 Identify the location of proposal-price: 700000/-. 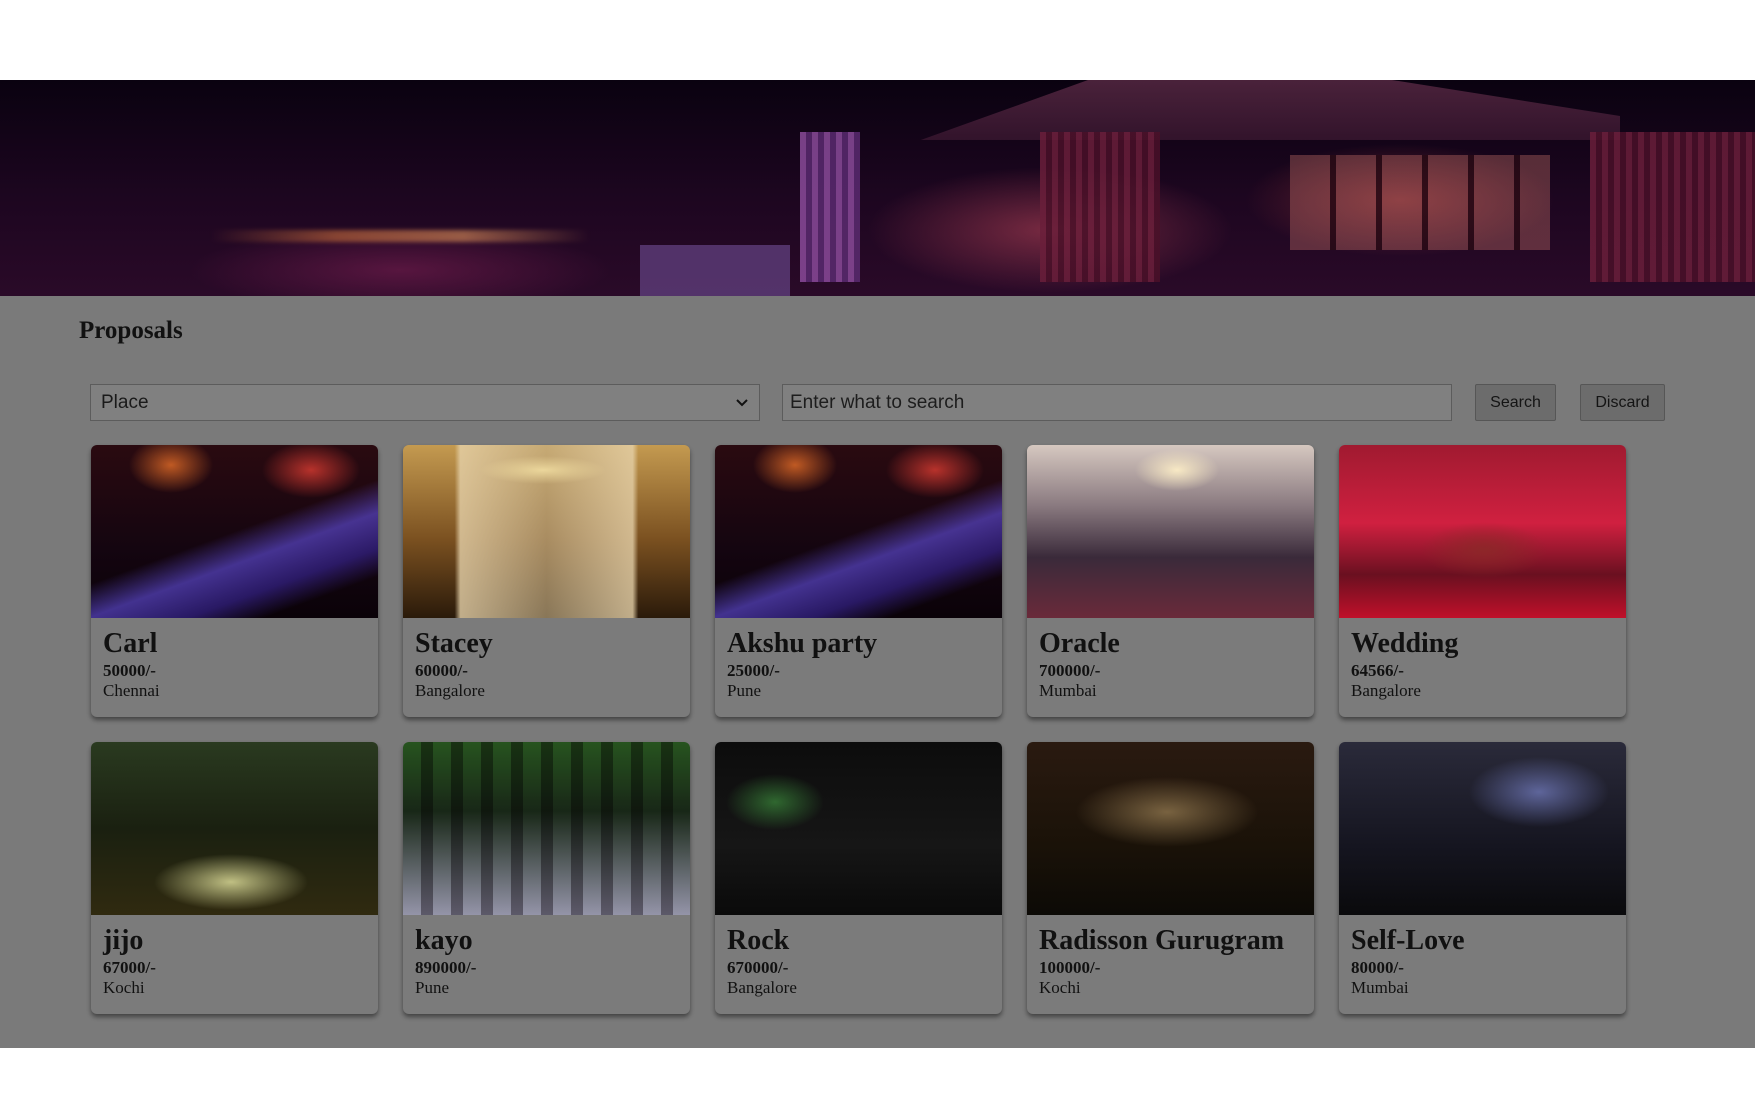
(1070, 670).